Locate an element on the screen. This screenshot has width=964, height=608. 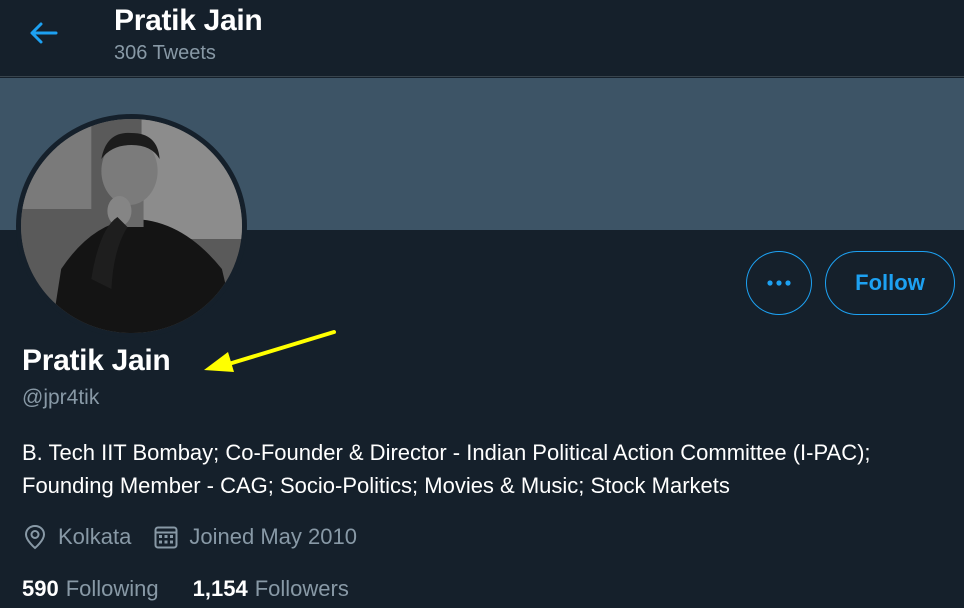
following-link: 590 Following is located at coordinates (90, 589).